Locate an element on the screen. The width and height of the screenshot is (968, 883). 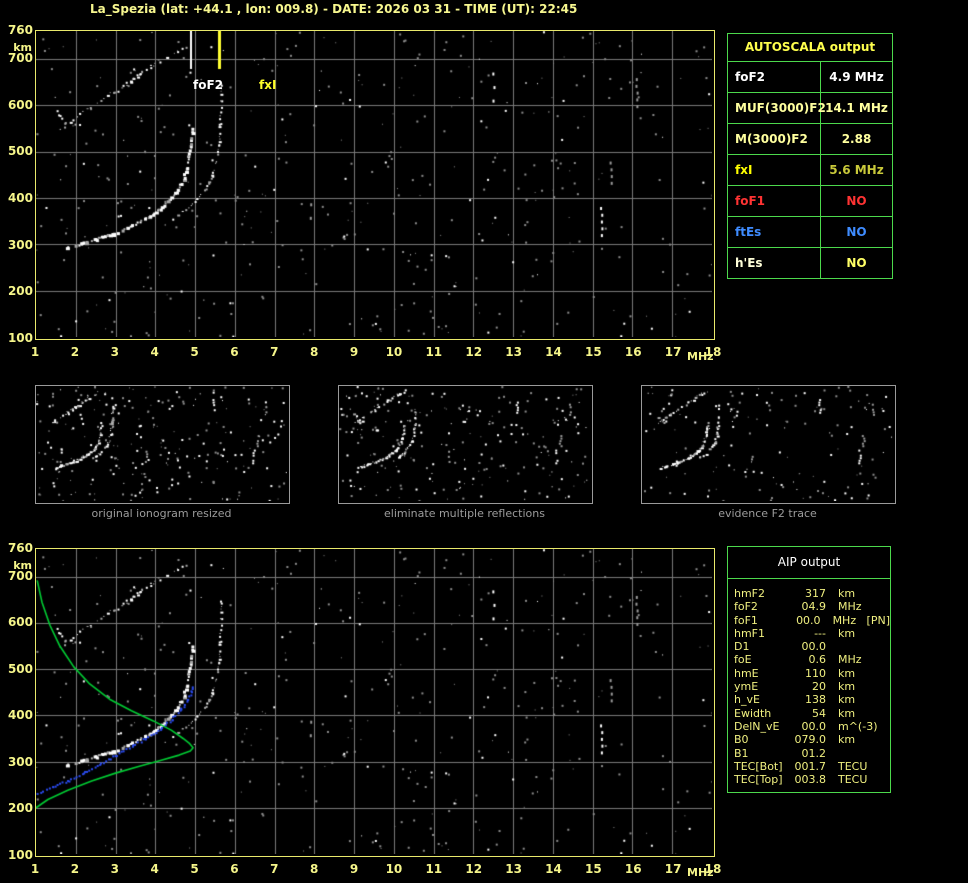
aip-label: B0 is located at coordinates (741, 740).